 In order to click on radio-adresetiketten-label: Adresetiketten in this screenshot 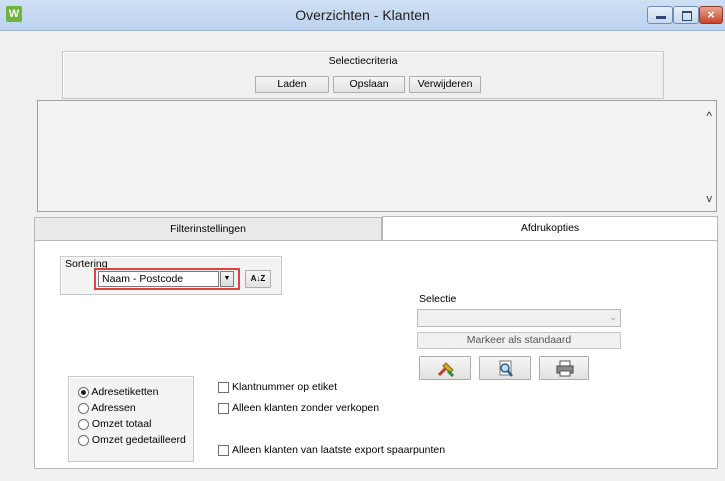, I will do `click(125, 392)`.